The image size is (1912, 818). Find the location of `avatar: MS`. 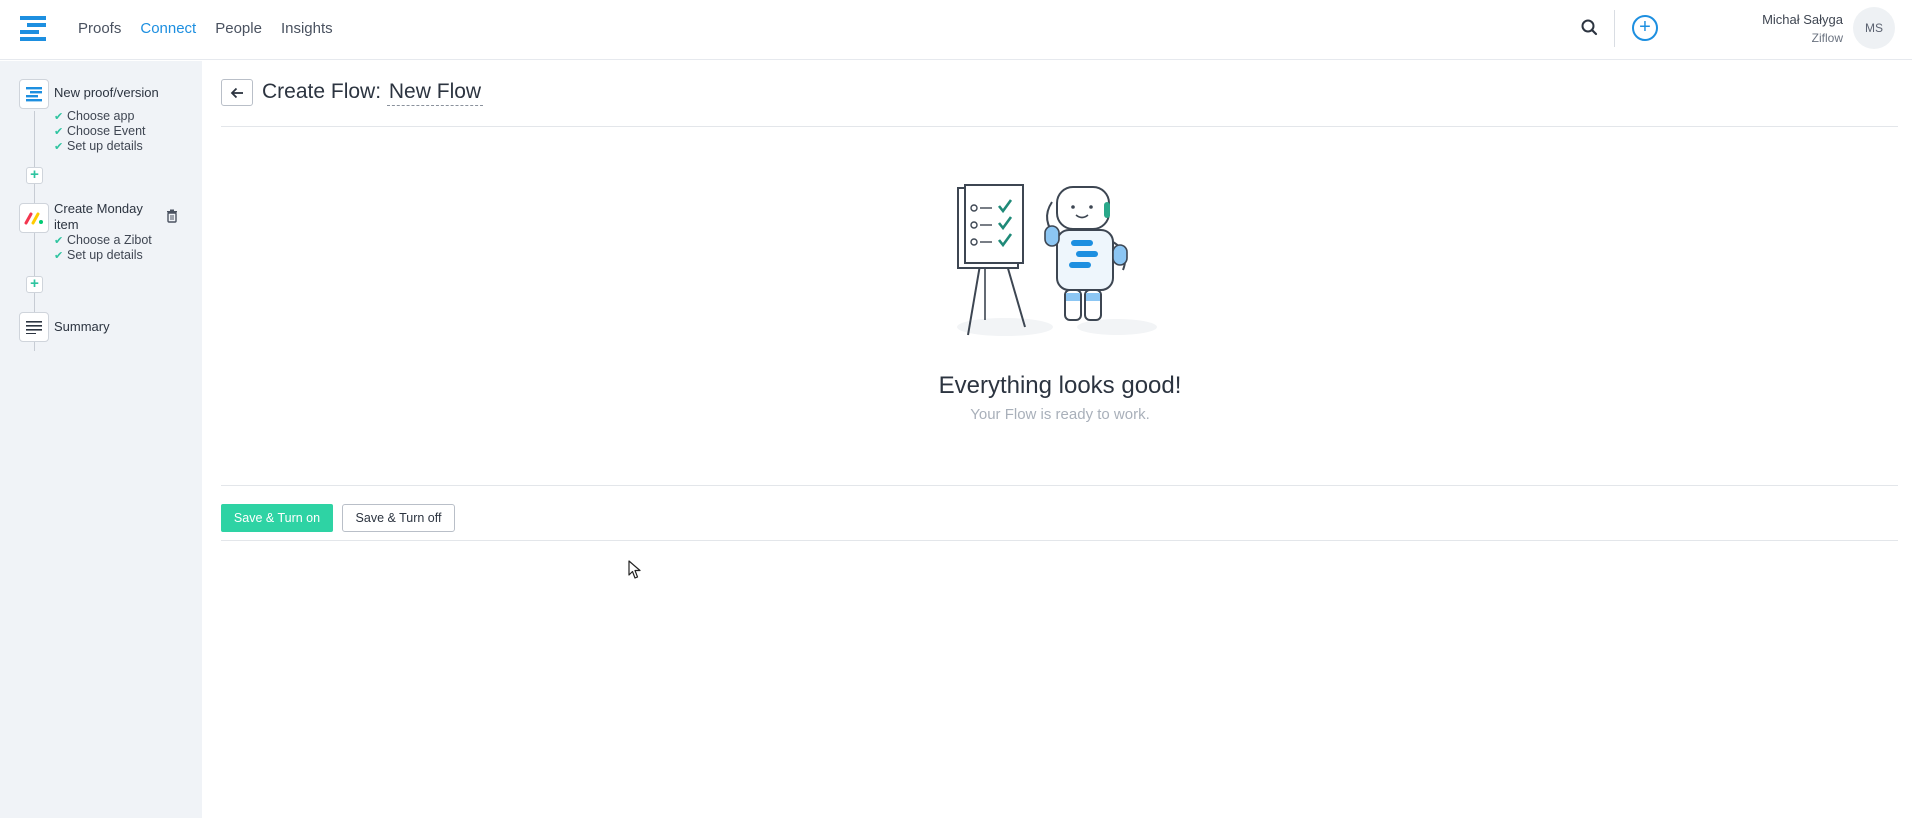

avatar: MS is located at coordinates (1874, 28).